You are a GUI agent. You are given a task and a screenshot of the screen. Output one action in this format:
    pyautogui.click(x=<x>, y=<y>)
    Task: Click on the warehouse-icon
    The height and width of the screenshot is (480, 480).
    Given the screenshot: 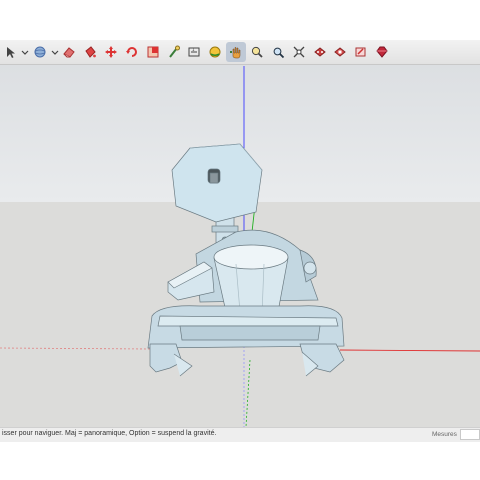 What is the action you would take?
    pyautogui.click(x=319, y=52)
    